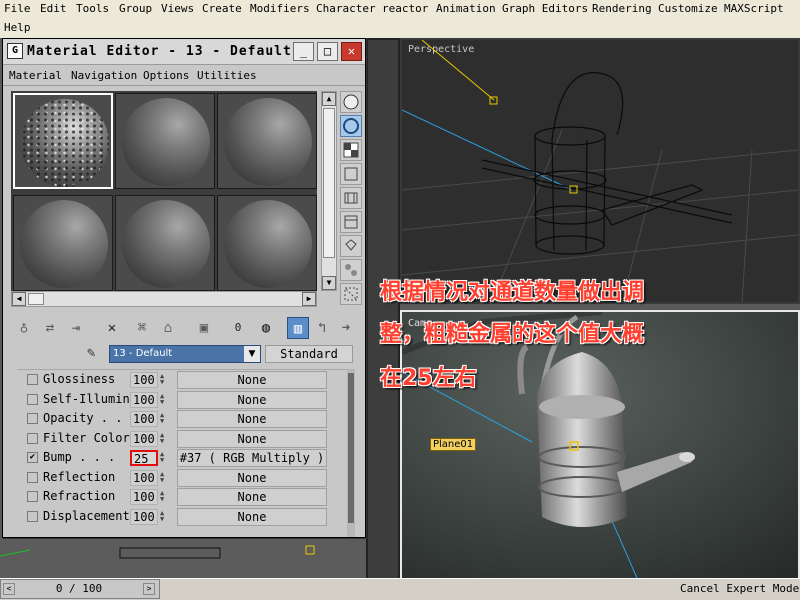 The width and height of the screenshot is (800, 600). What do you see at coordinates (351, 270) in the screenshot?
I see `select-by-material-button` at bounding box center [351, 270].